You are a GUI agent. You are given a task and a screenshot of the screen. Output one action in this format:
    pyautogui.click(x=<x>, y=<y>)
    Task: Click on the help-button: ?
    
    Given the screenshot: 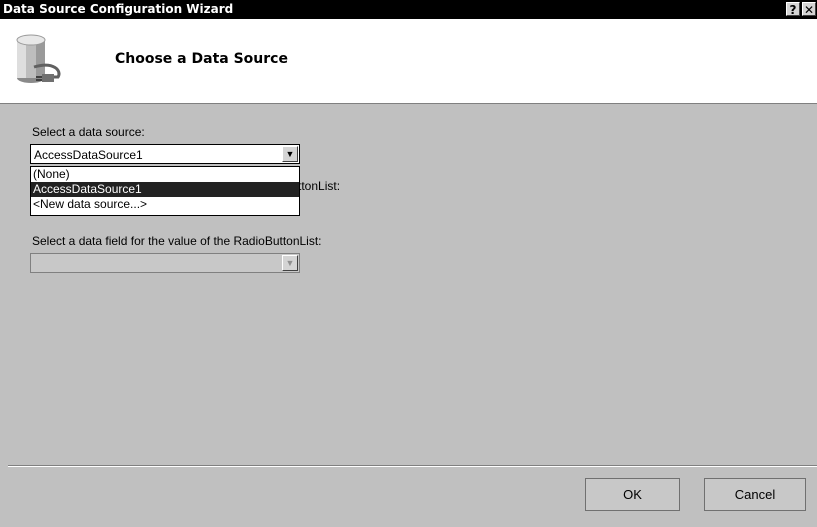 What is the action you would take?
    pyautogui.click(x=793, y=9)
    